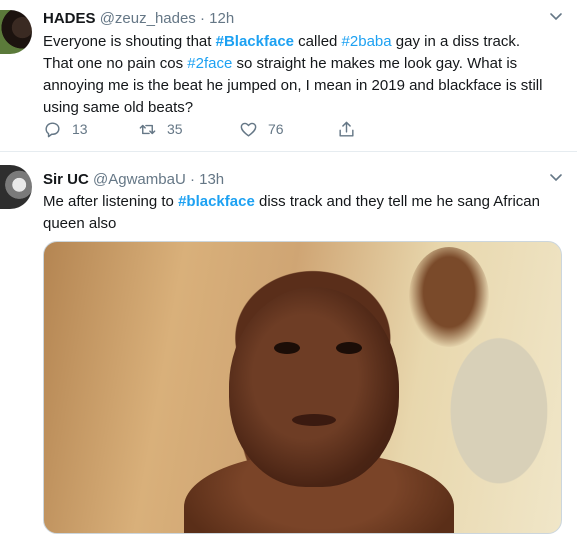  What do you see at coordinates (255, 41) in the screenshot?
I see `hashtag-link: #Blackface` at bounding box center [255, 41].